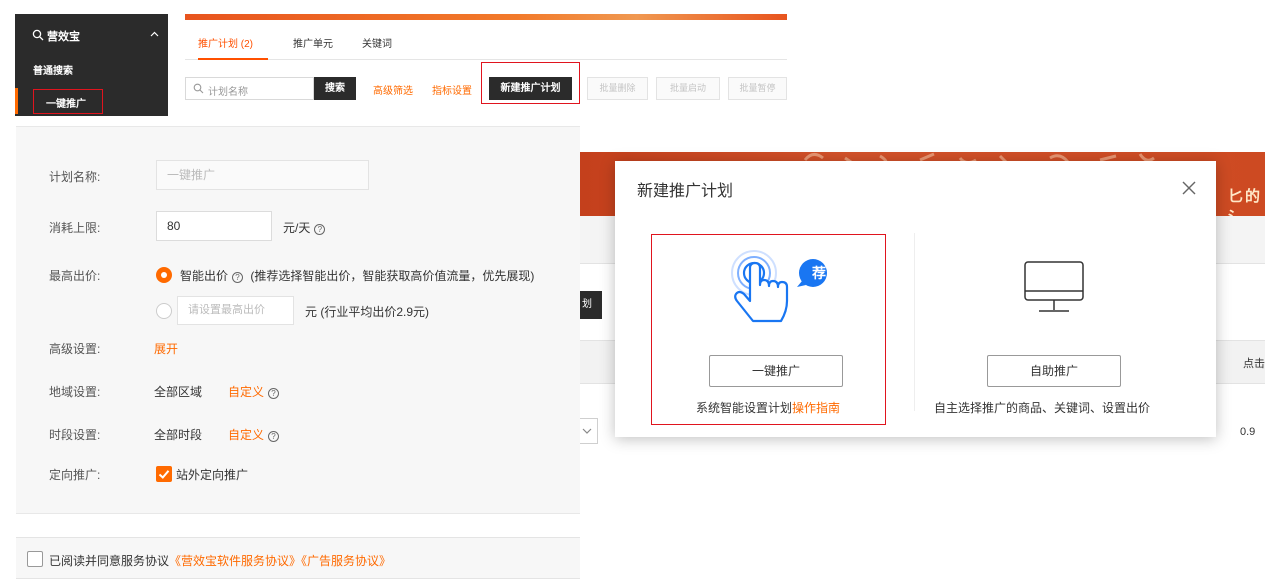 The width and height of the screenshot is (1265, 585). I want to click on sidebar-item-one-click-promo: 一键推广, so click(68, 101).